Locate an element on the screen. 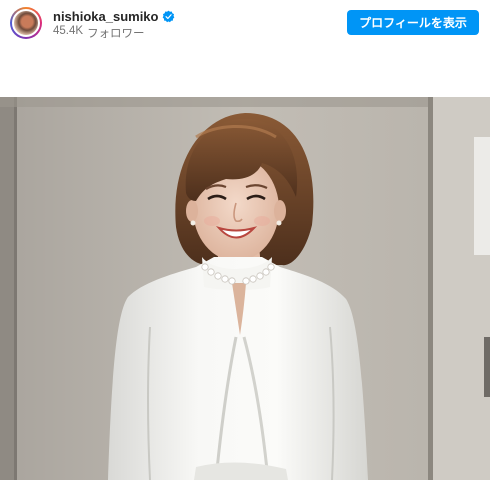 The height and width of the screenshot is (480, 490). profile-avatar is located at coordinates (26, 23).